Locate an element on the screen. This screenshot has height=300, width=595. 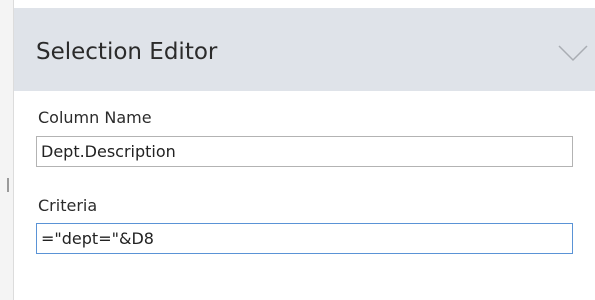
panel-title: Selection Editor is located at coordinates (127, 52).